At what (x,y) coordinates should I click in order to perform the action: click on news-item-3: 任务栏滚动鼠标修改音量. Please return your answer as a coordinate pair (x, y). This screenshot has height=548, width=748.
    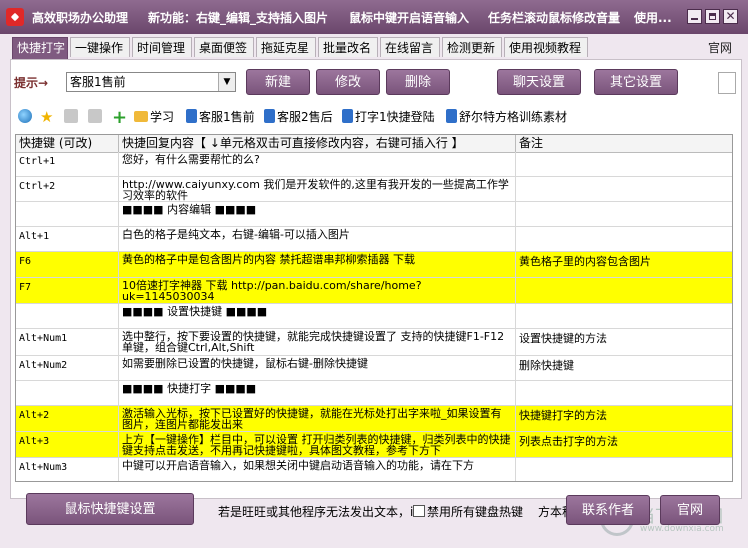
    Looking at the image, I should click on (554, 17).